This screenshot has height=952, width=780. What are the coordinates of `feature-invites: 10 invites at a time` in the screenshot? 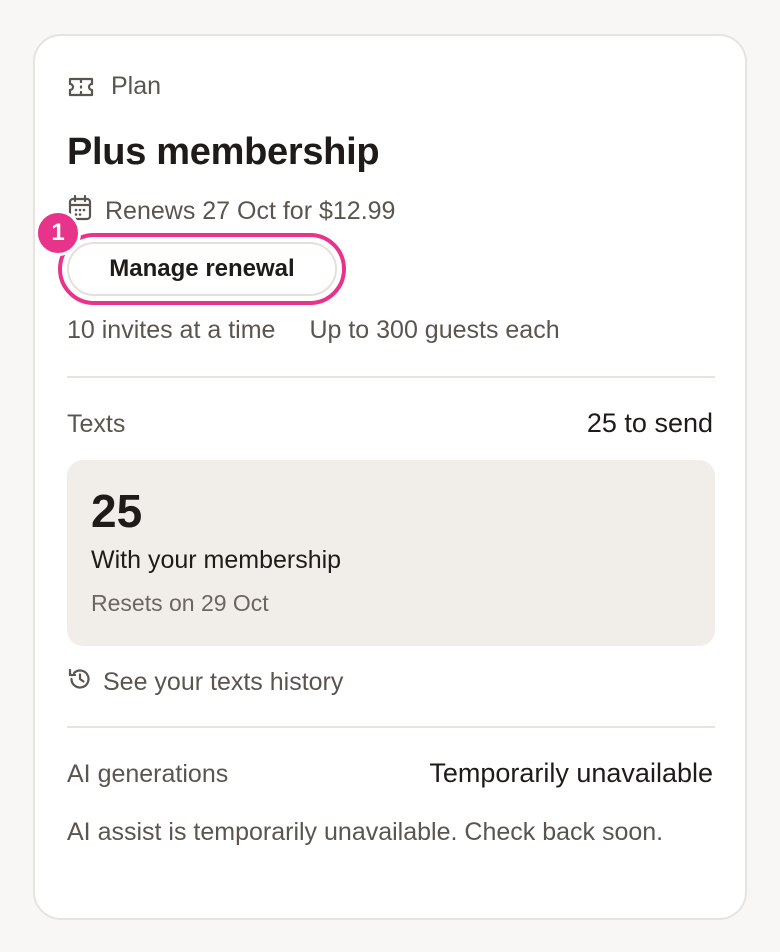 It's located at (171, 330).